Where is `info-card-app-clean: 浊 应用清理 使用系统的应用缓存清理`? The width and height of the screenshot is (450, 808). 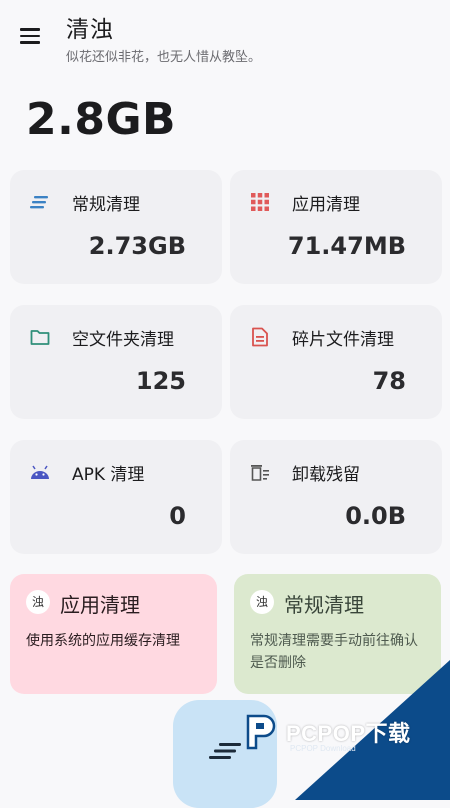 info-card-app-clean: 浊 应用清理 使用系统的应用缓存清理 is located at coordinates (113, 634).